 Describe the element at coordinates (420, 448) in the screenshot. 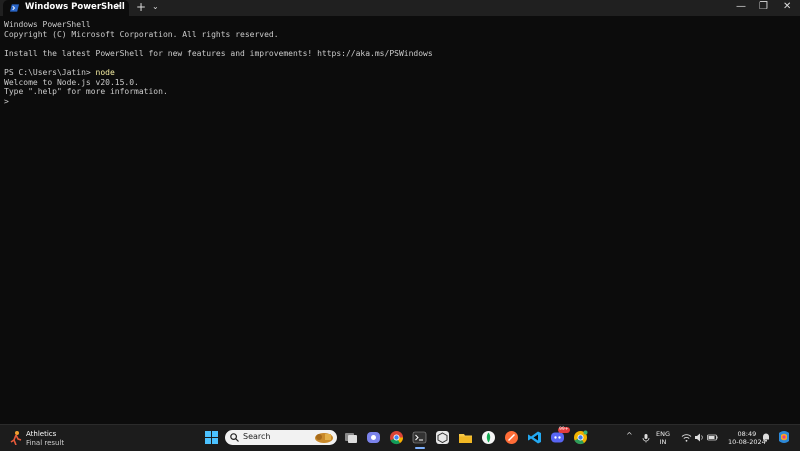

I see `active-app-indicator` at that location.